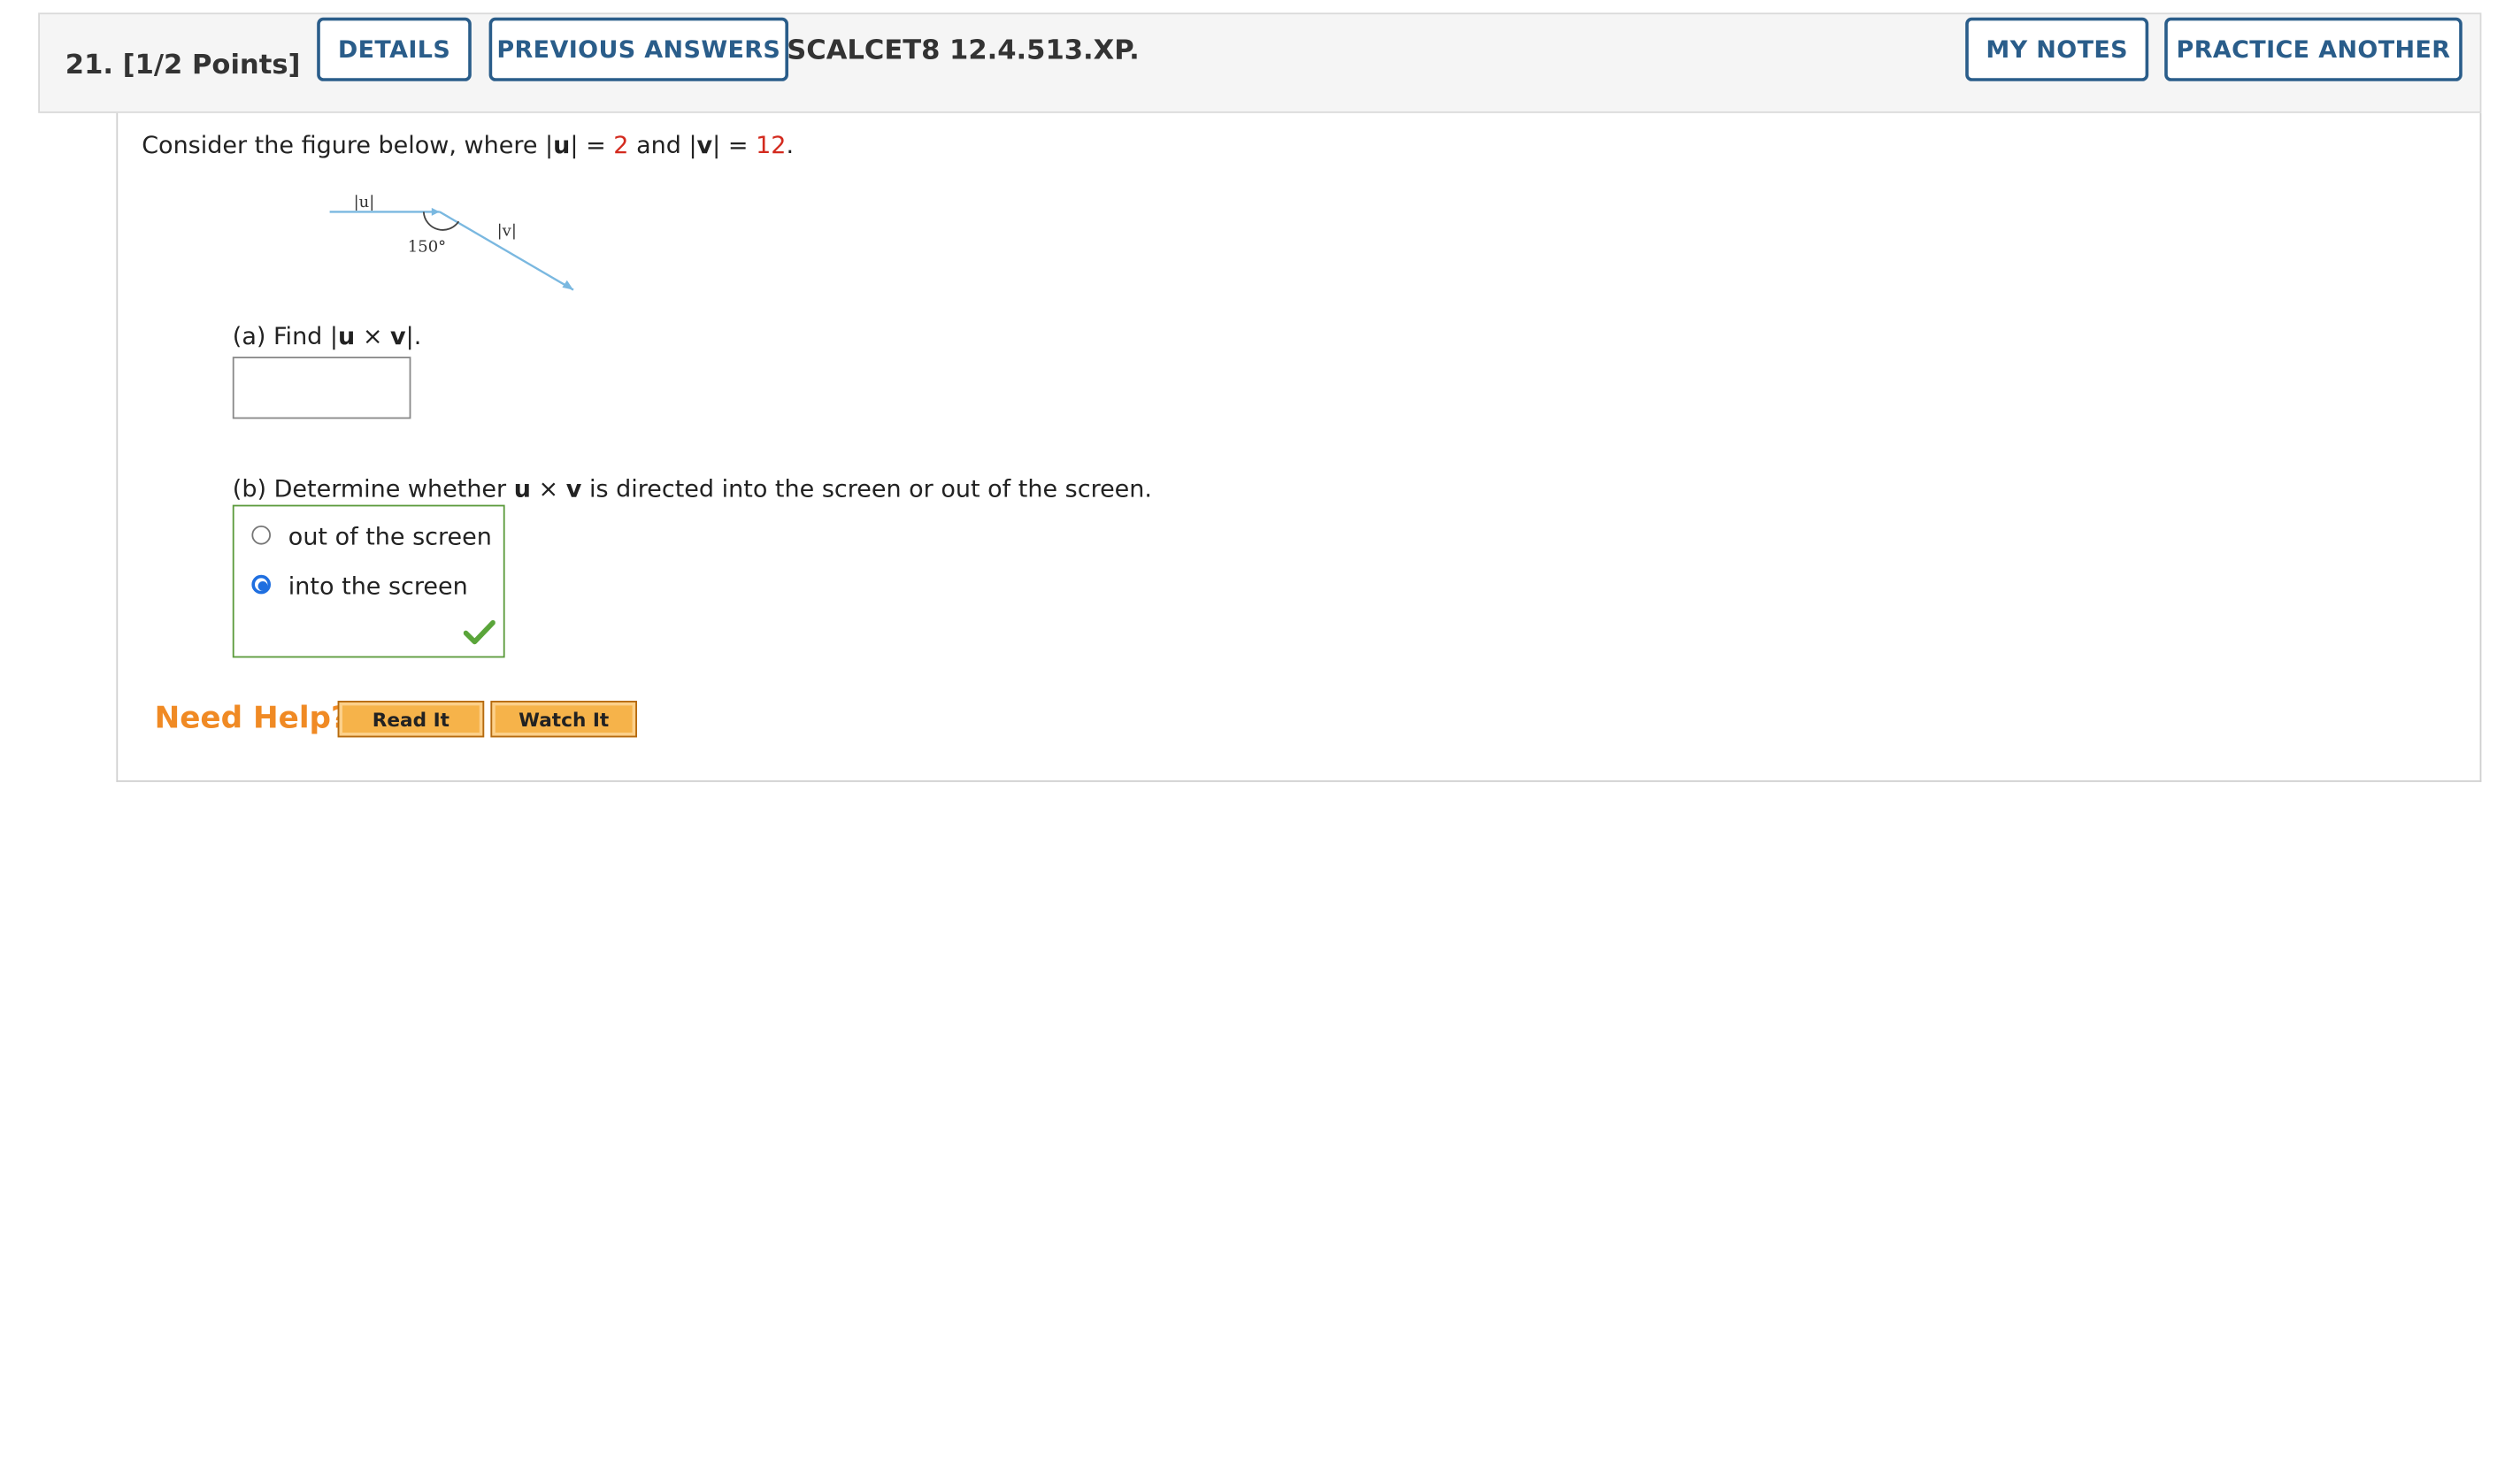 The height and width of the screenshot is (1459, 2520). What do you see at coordinates (435, 211) in the screenshot?
I see `vector-u-arrowhead` at bounding box center [435, 211].